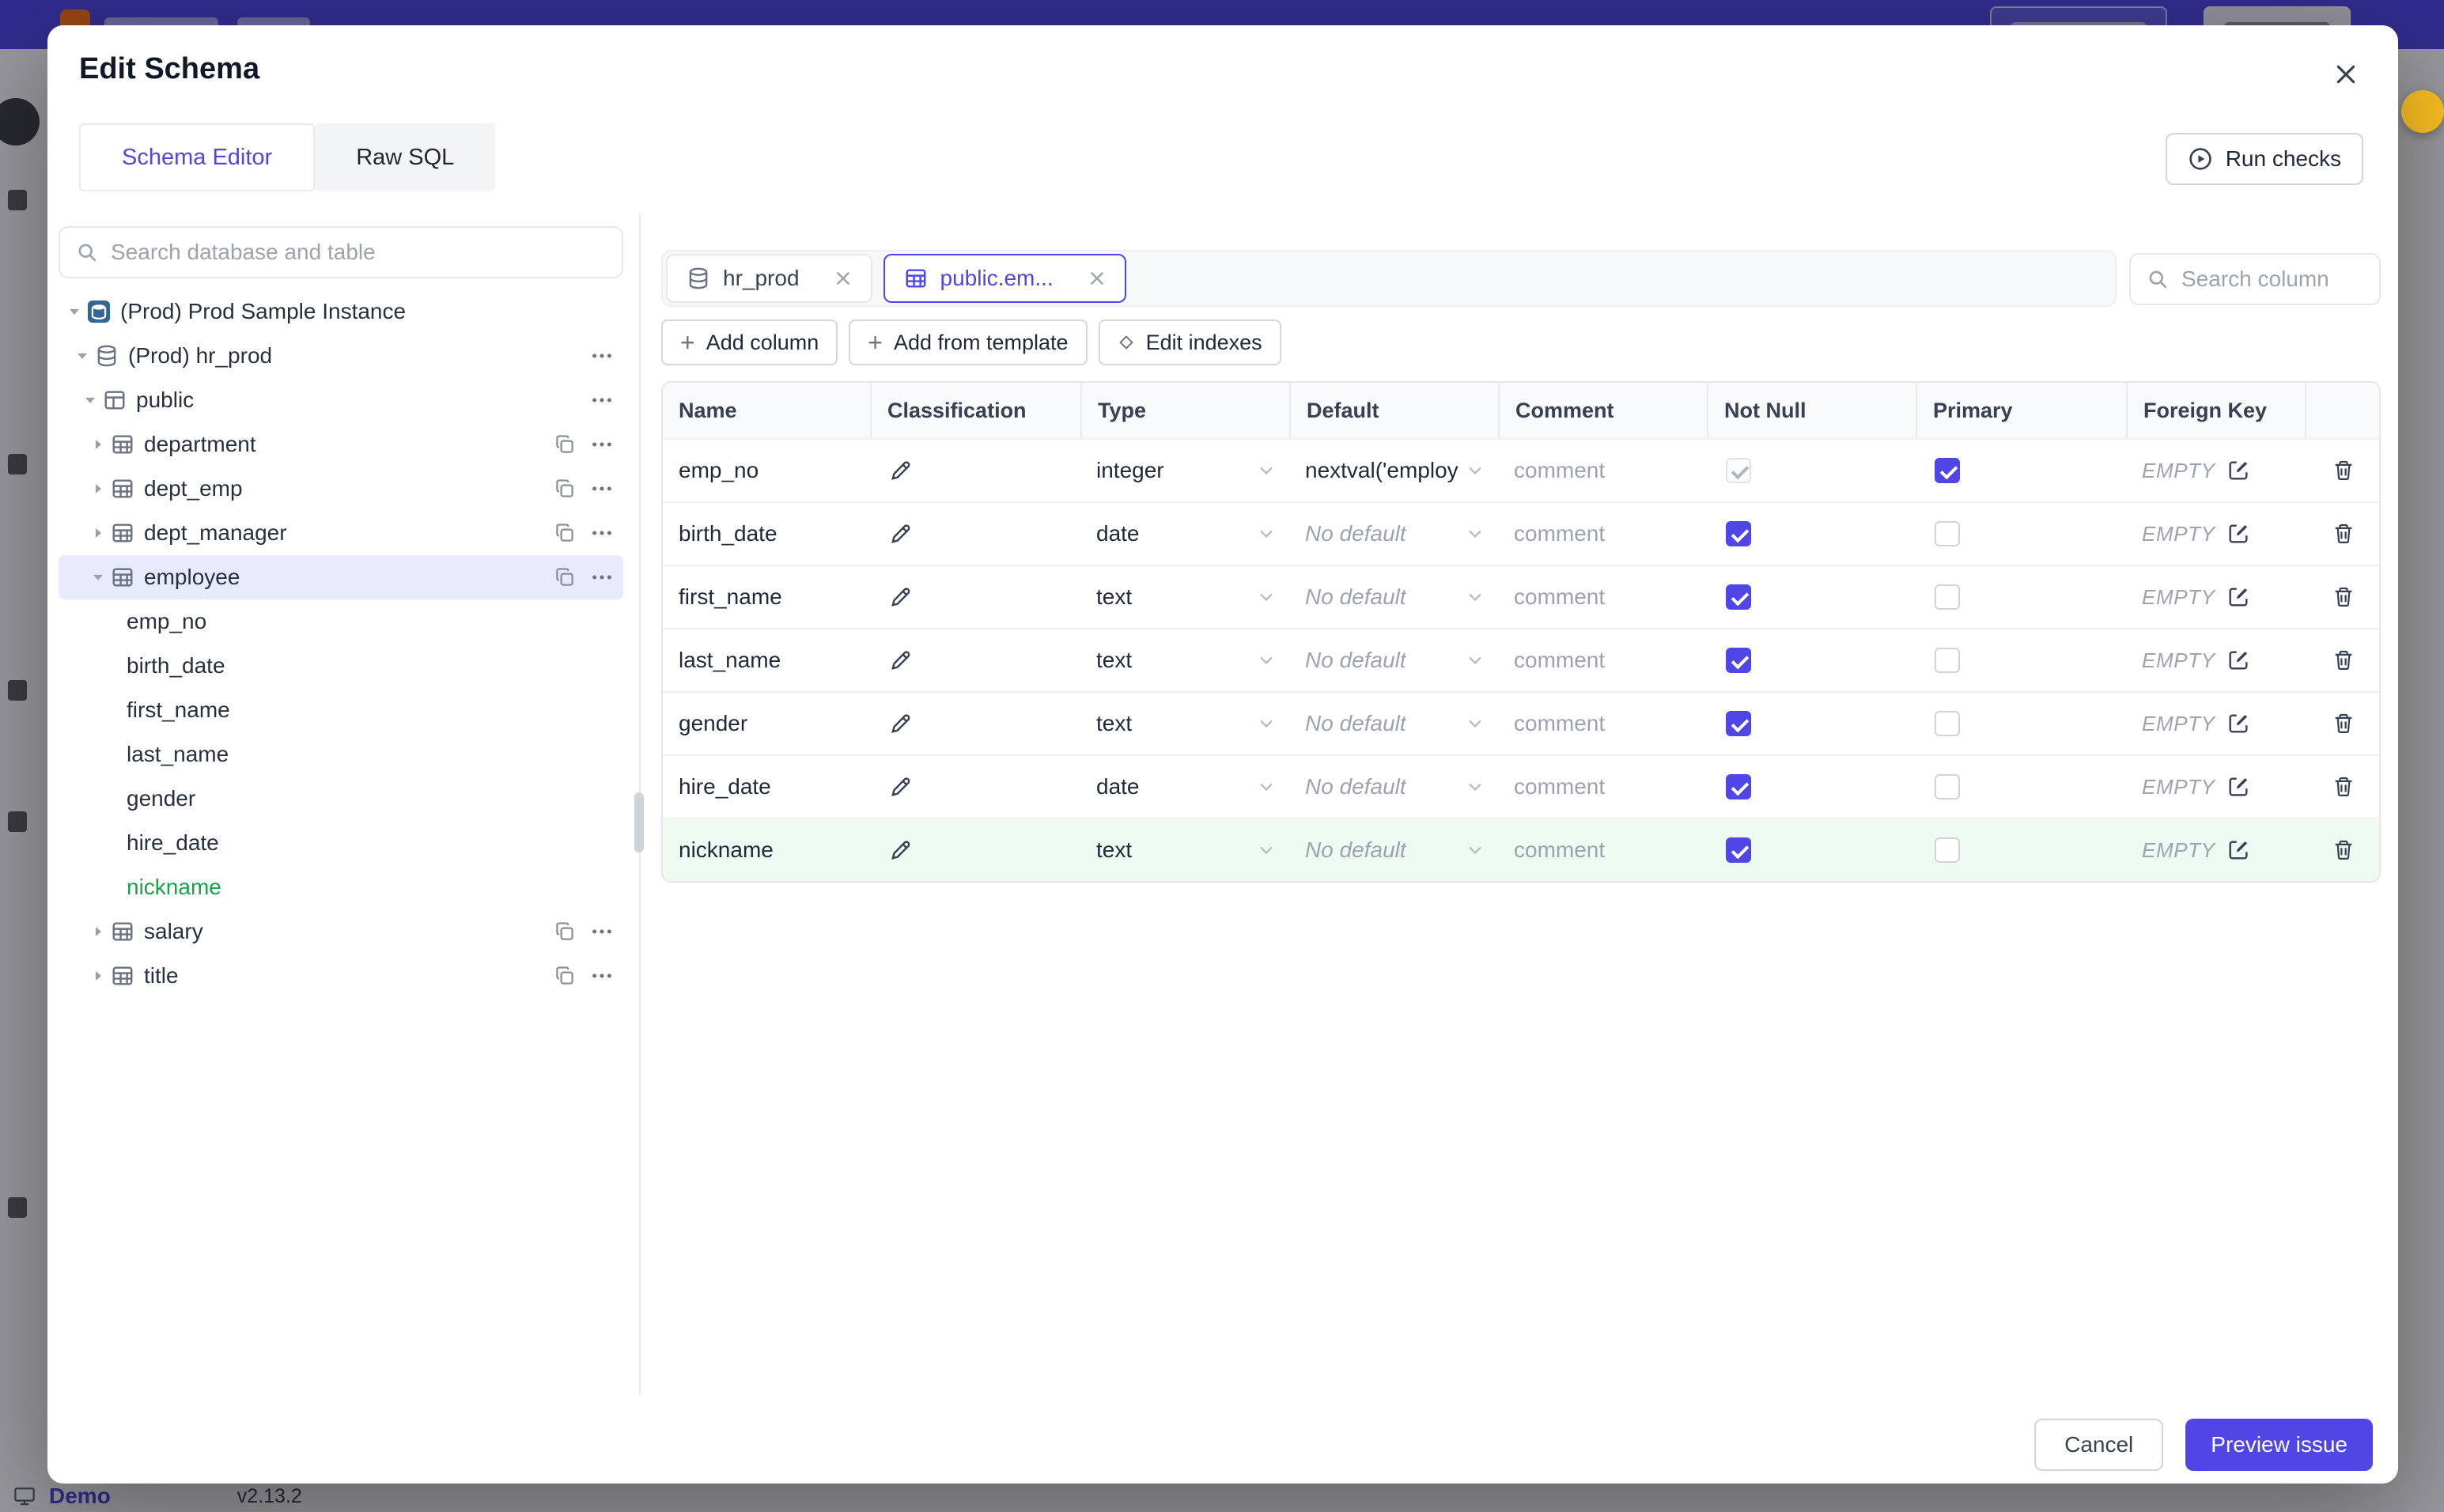 This screenshot has height=1512, width=2444. What do you see at coordinates (766, 723) in the screenshot?
I see `column-name-input: gender` at bounding box center [766, 723].